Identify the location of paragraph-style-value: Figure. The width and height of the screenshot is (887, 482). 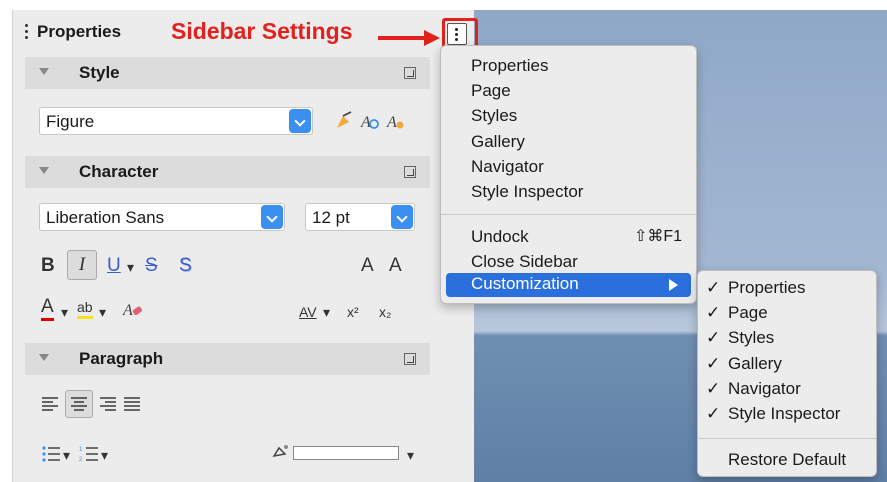
(70, 121).